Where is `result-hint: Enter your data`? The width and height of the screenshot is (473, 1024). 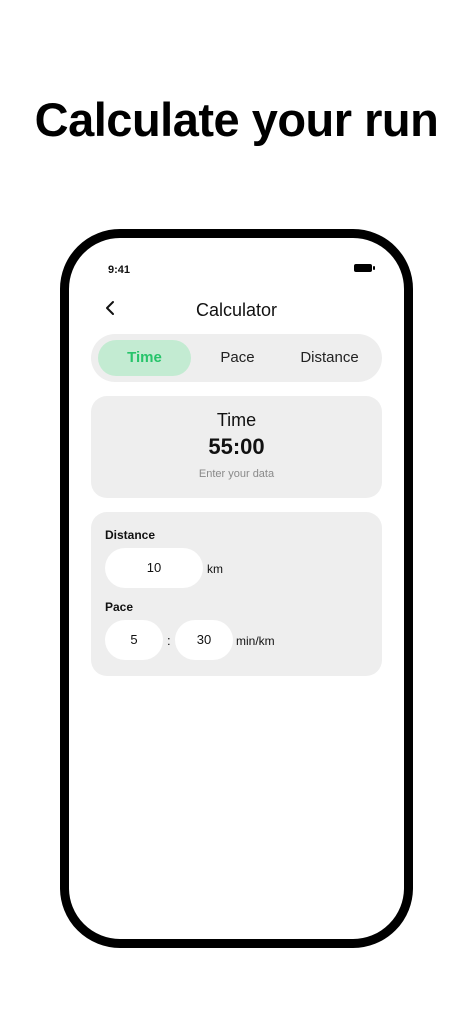 result-hint: Enter your data is located at coordinates (236, 474).